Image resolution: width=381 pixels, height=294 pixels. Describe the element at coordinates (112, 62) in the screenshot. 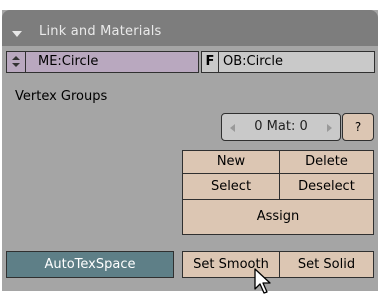

I see `mesh-name-field: ME:Circle` at that location.